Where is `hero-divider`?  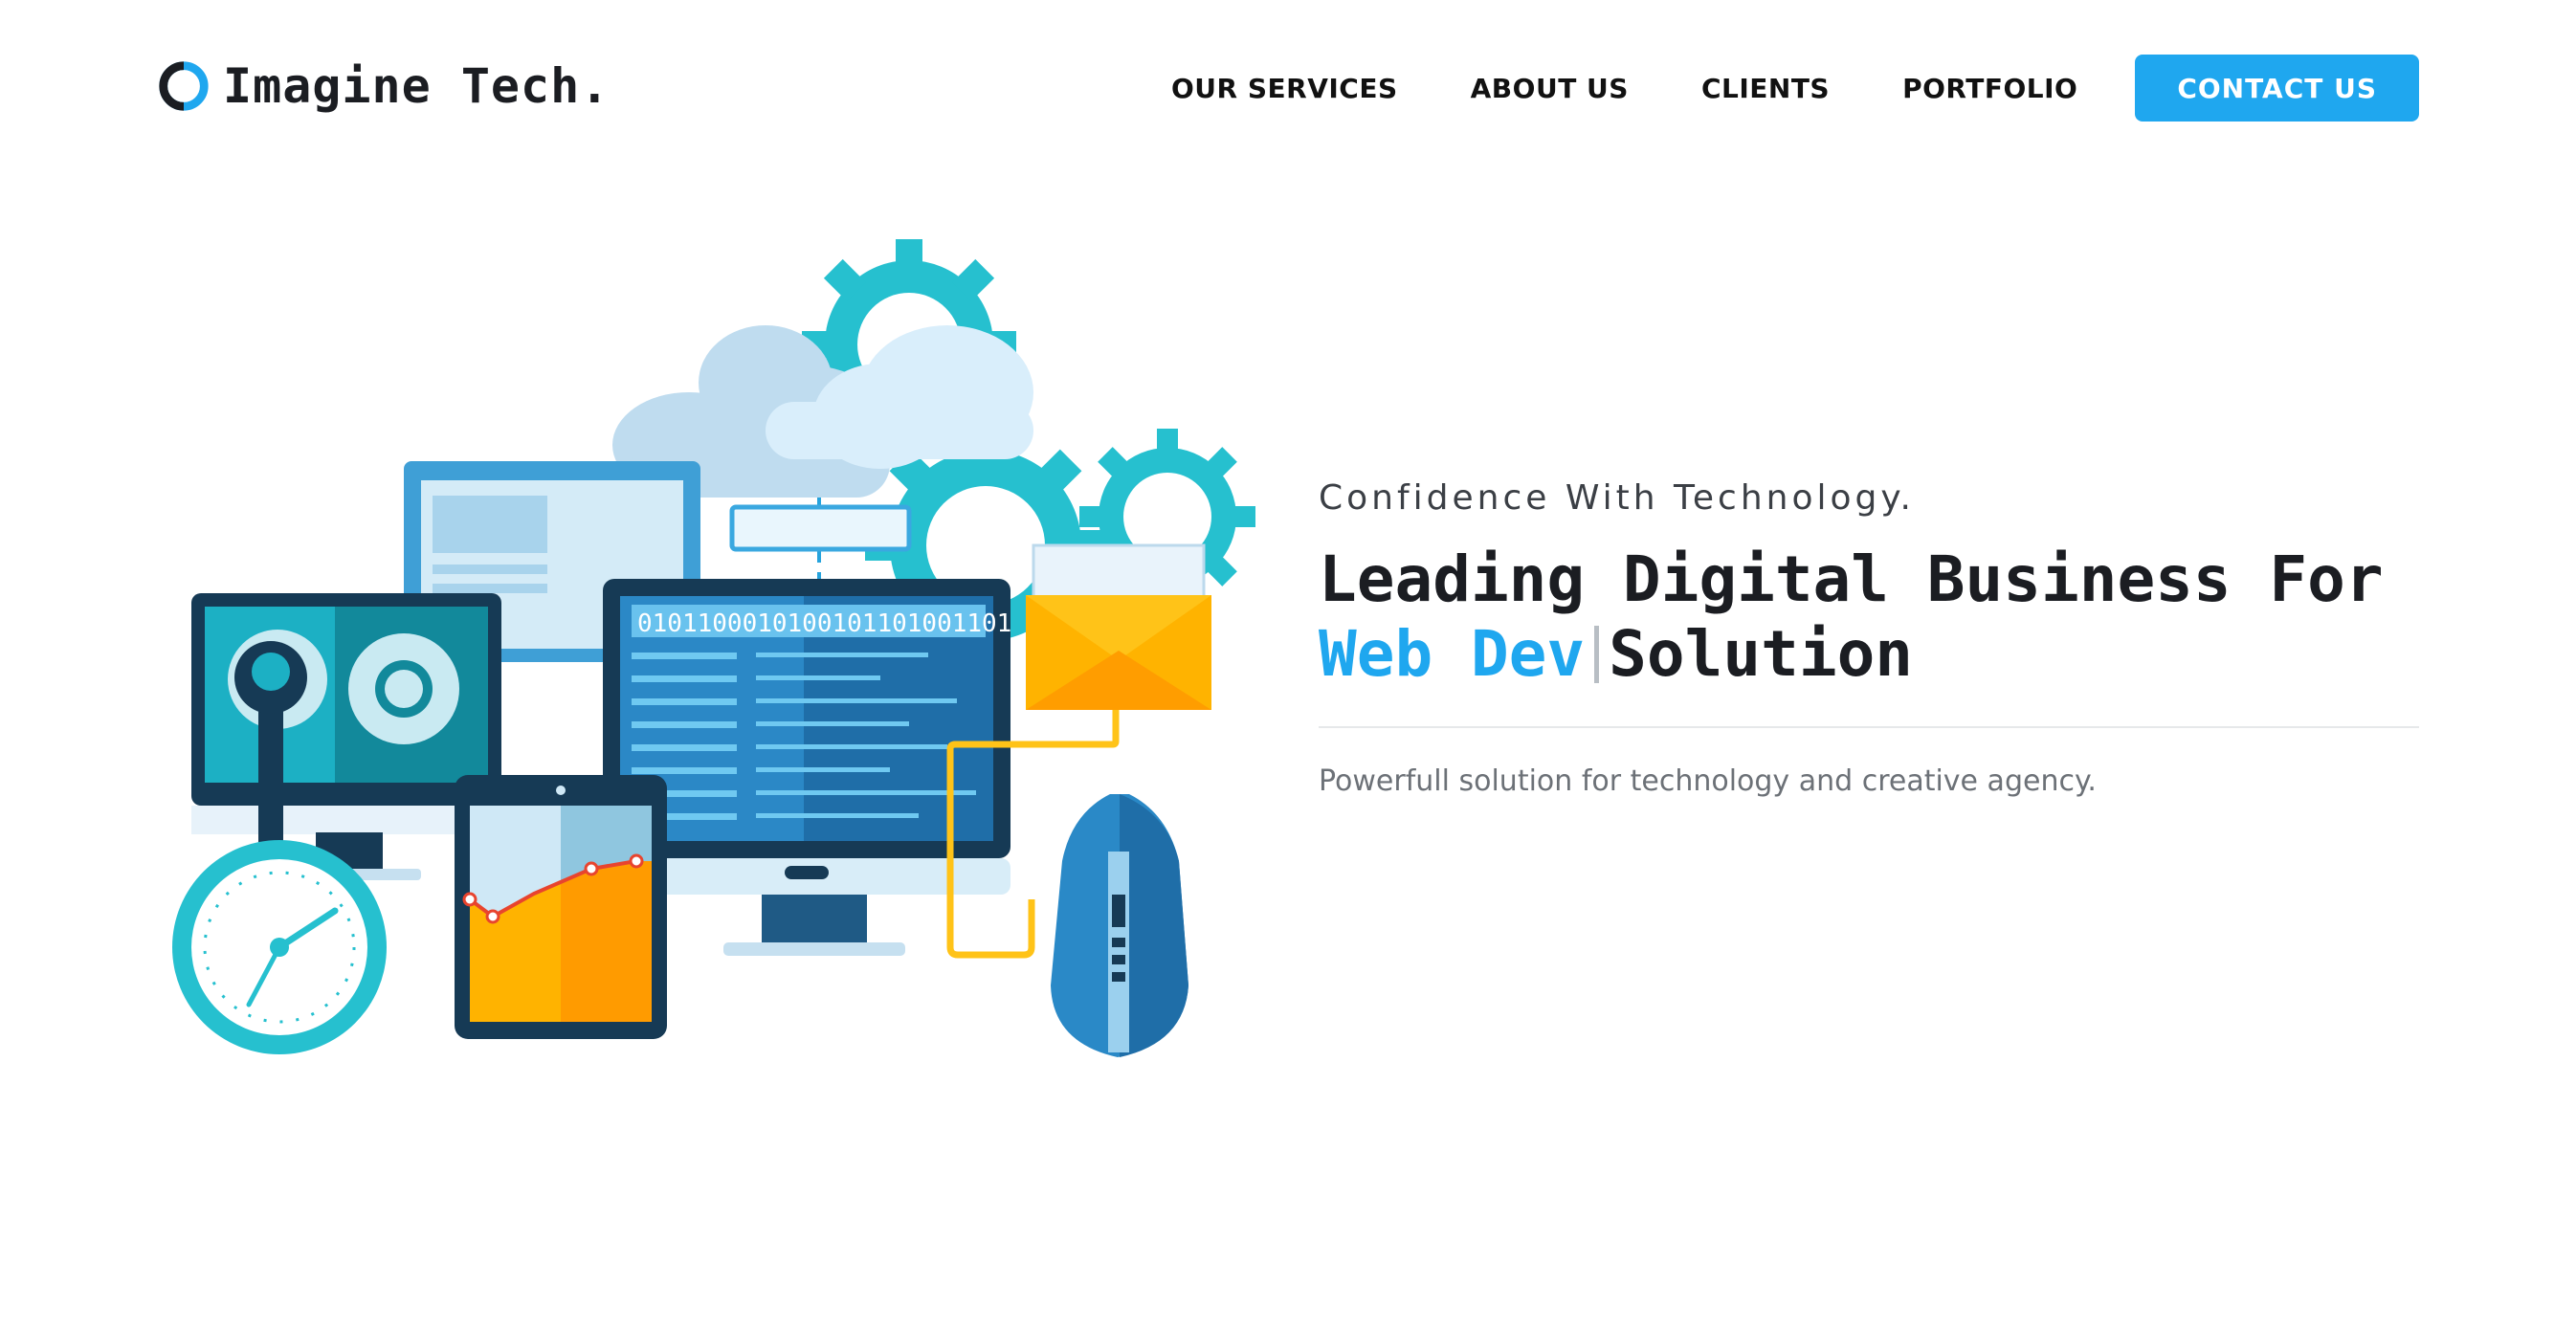
hero-divider is located at coordinates (1869, 727).